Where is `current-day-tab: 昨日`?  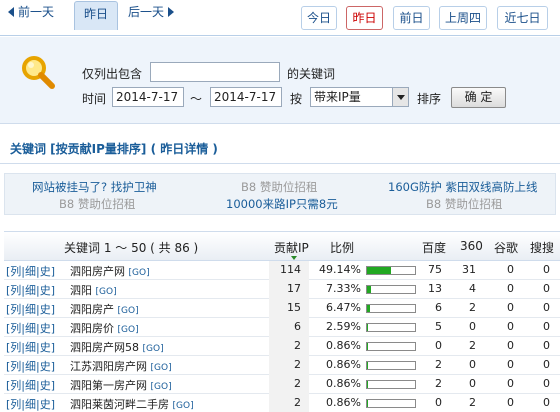 current-day-tab: 昨日 is located at coordinates (96, 15).